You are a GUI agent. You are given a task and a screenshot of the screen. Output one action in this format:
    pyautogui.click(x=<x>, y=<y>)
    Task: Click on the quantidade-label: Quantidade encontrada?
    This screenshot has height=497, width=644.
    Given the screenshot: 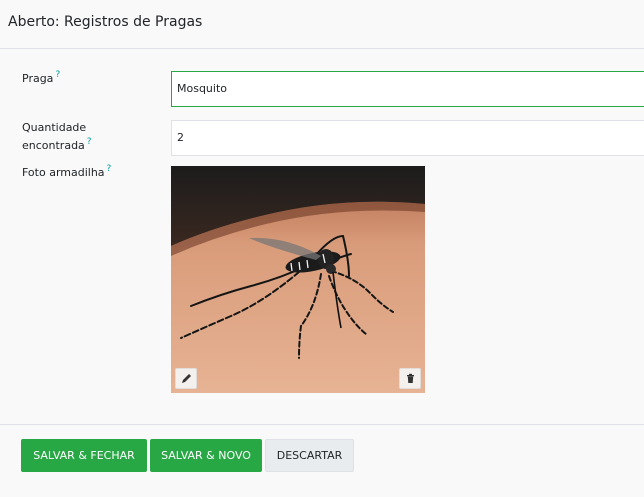 What is the action you would take?
    pyautogui.click(x=57, y=137)
    